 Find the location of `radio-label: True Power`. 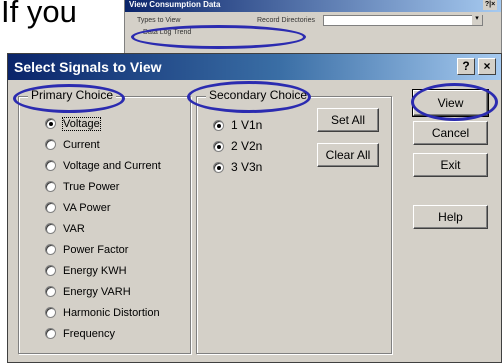

radio-label: True Power is located at coordinates (91, 187).